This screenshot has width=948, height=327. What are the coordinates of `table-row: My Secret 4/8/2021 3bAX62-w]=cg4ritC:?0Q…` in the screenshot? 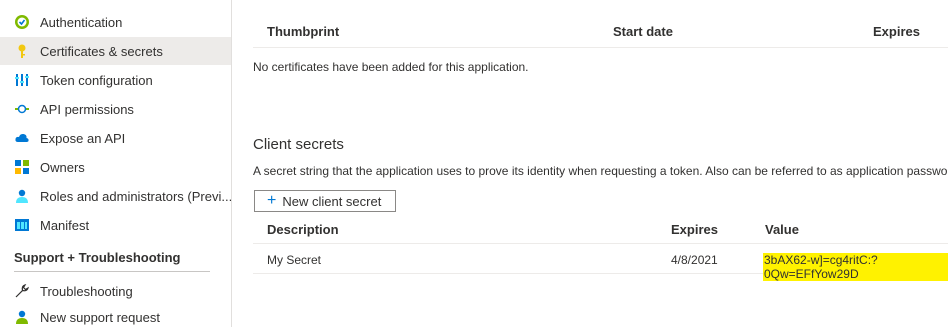 It's located at (600, 262).